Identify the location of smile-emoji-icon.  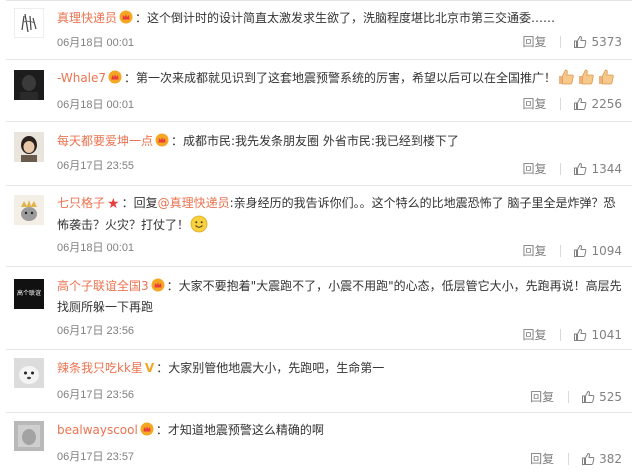
(199, 224).